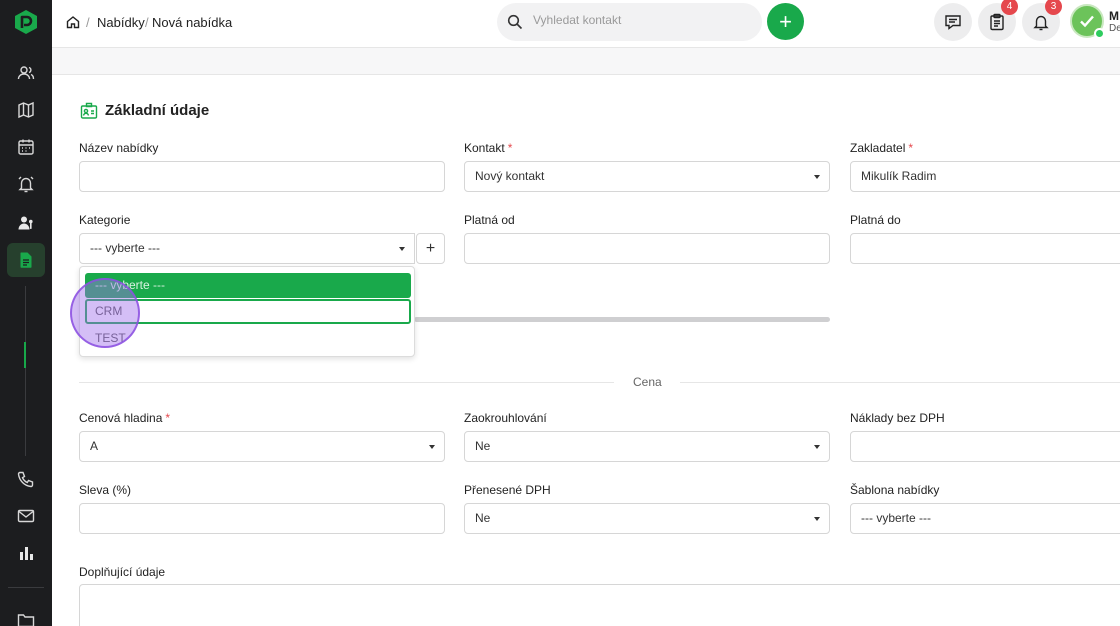 This screenshot has width=1120, height=626. I want to click on tasks-button: 4, so click(998, 20).